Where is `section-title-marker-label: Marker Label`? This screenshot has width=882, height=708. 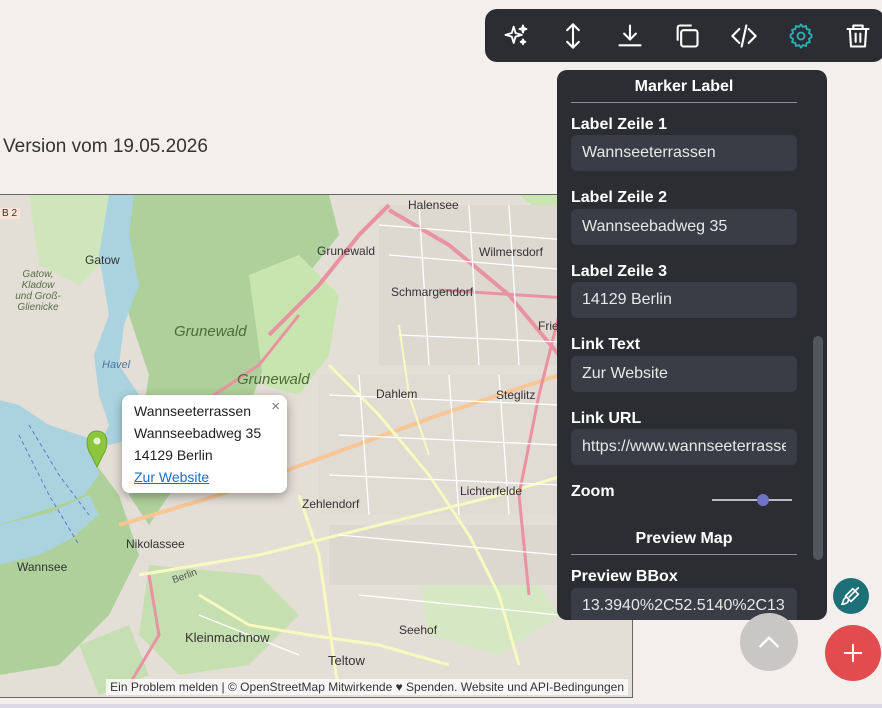
section-title-marker-label: Marker Label is located at coordinates (684, 86).